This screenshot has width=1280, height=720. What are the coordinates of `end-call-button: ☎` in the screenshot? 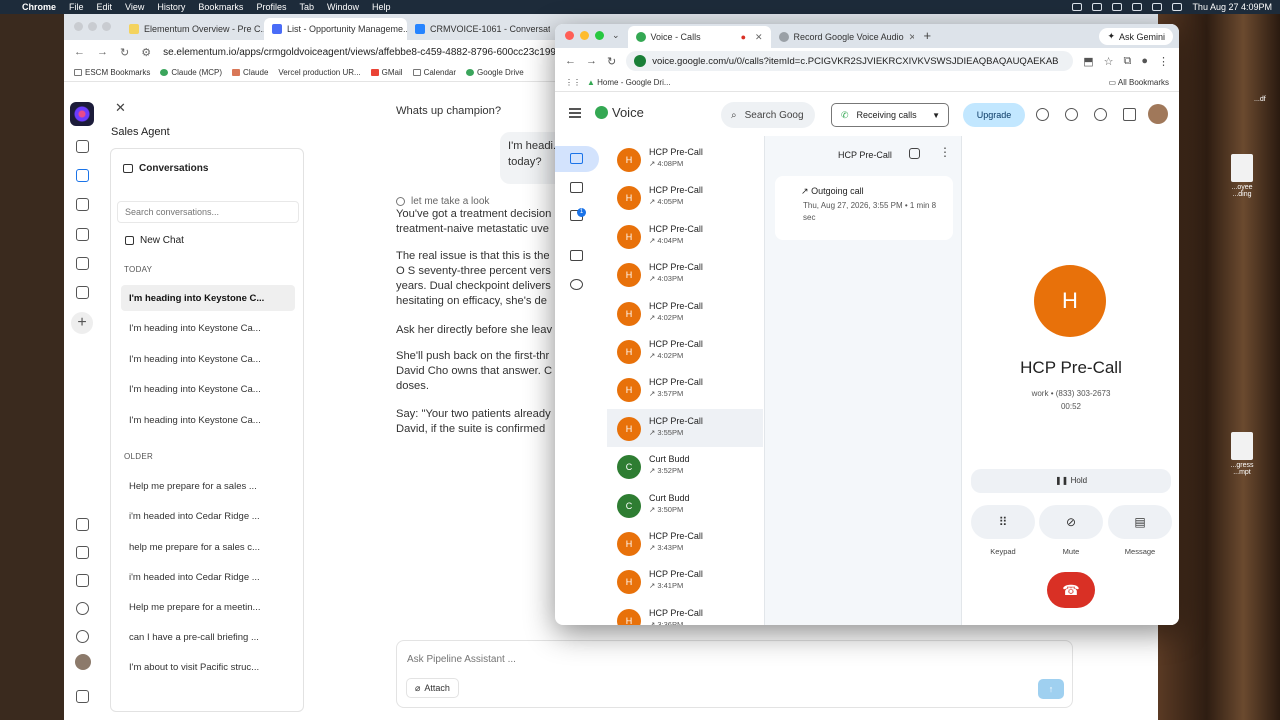 It's located at (1071, 590).